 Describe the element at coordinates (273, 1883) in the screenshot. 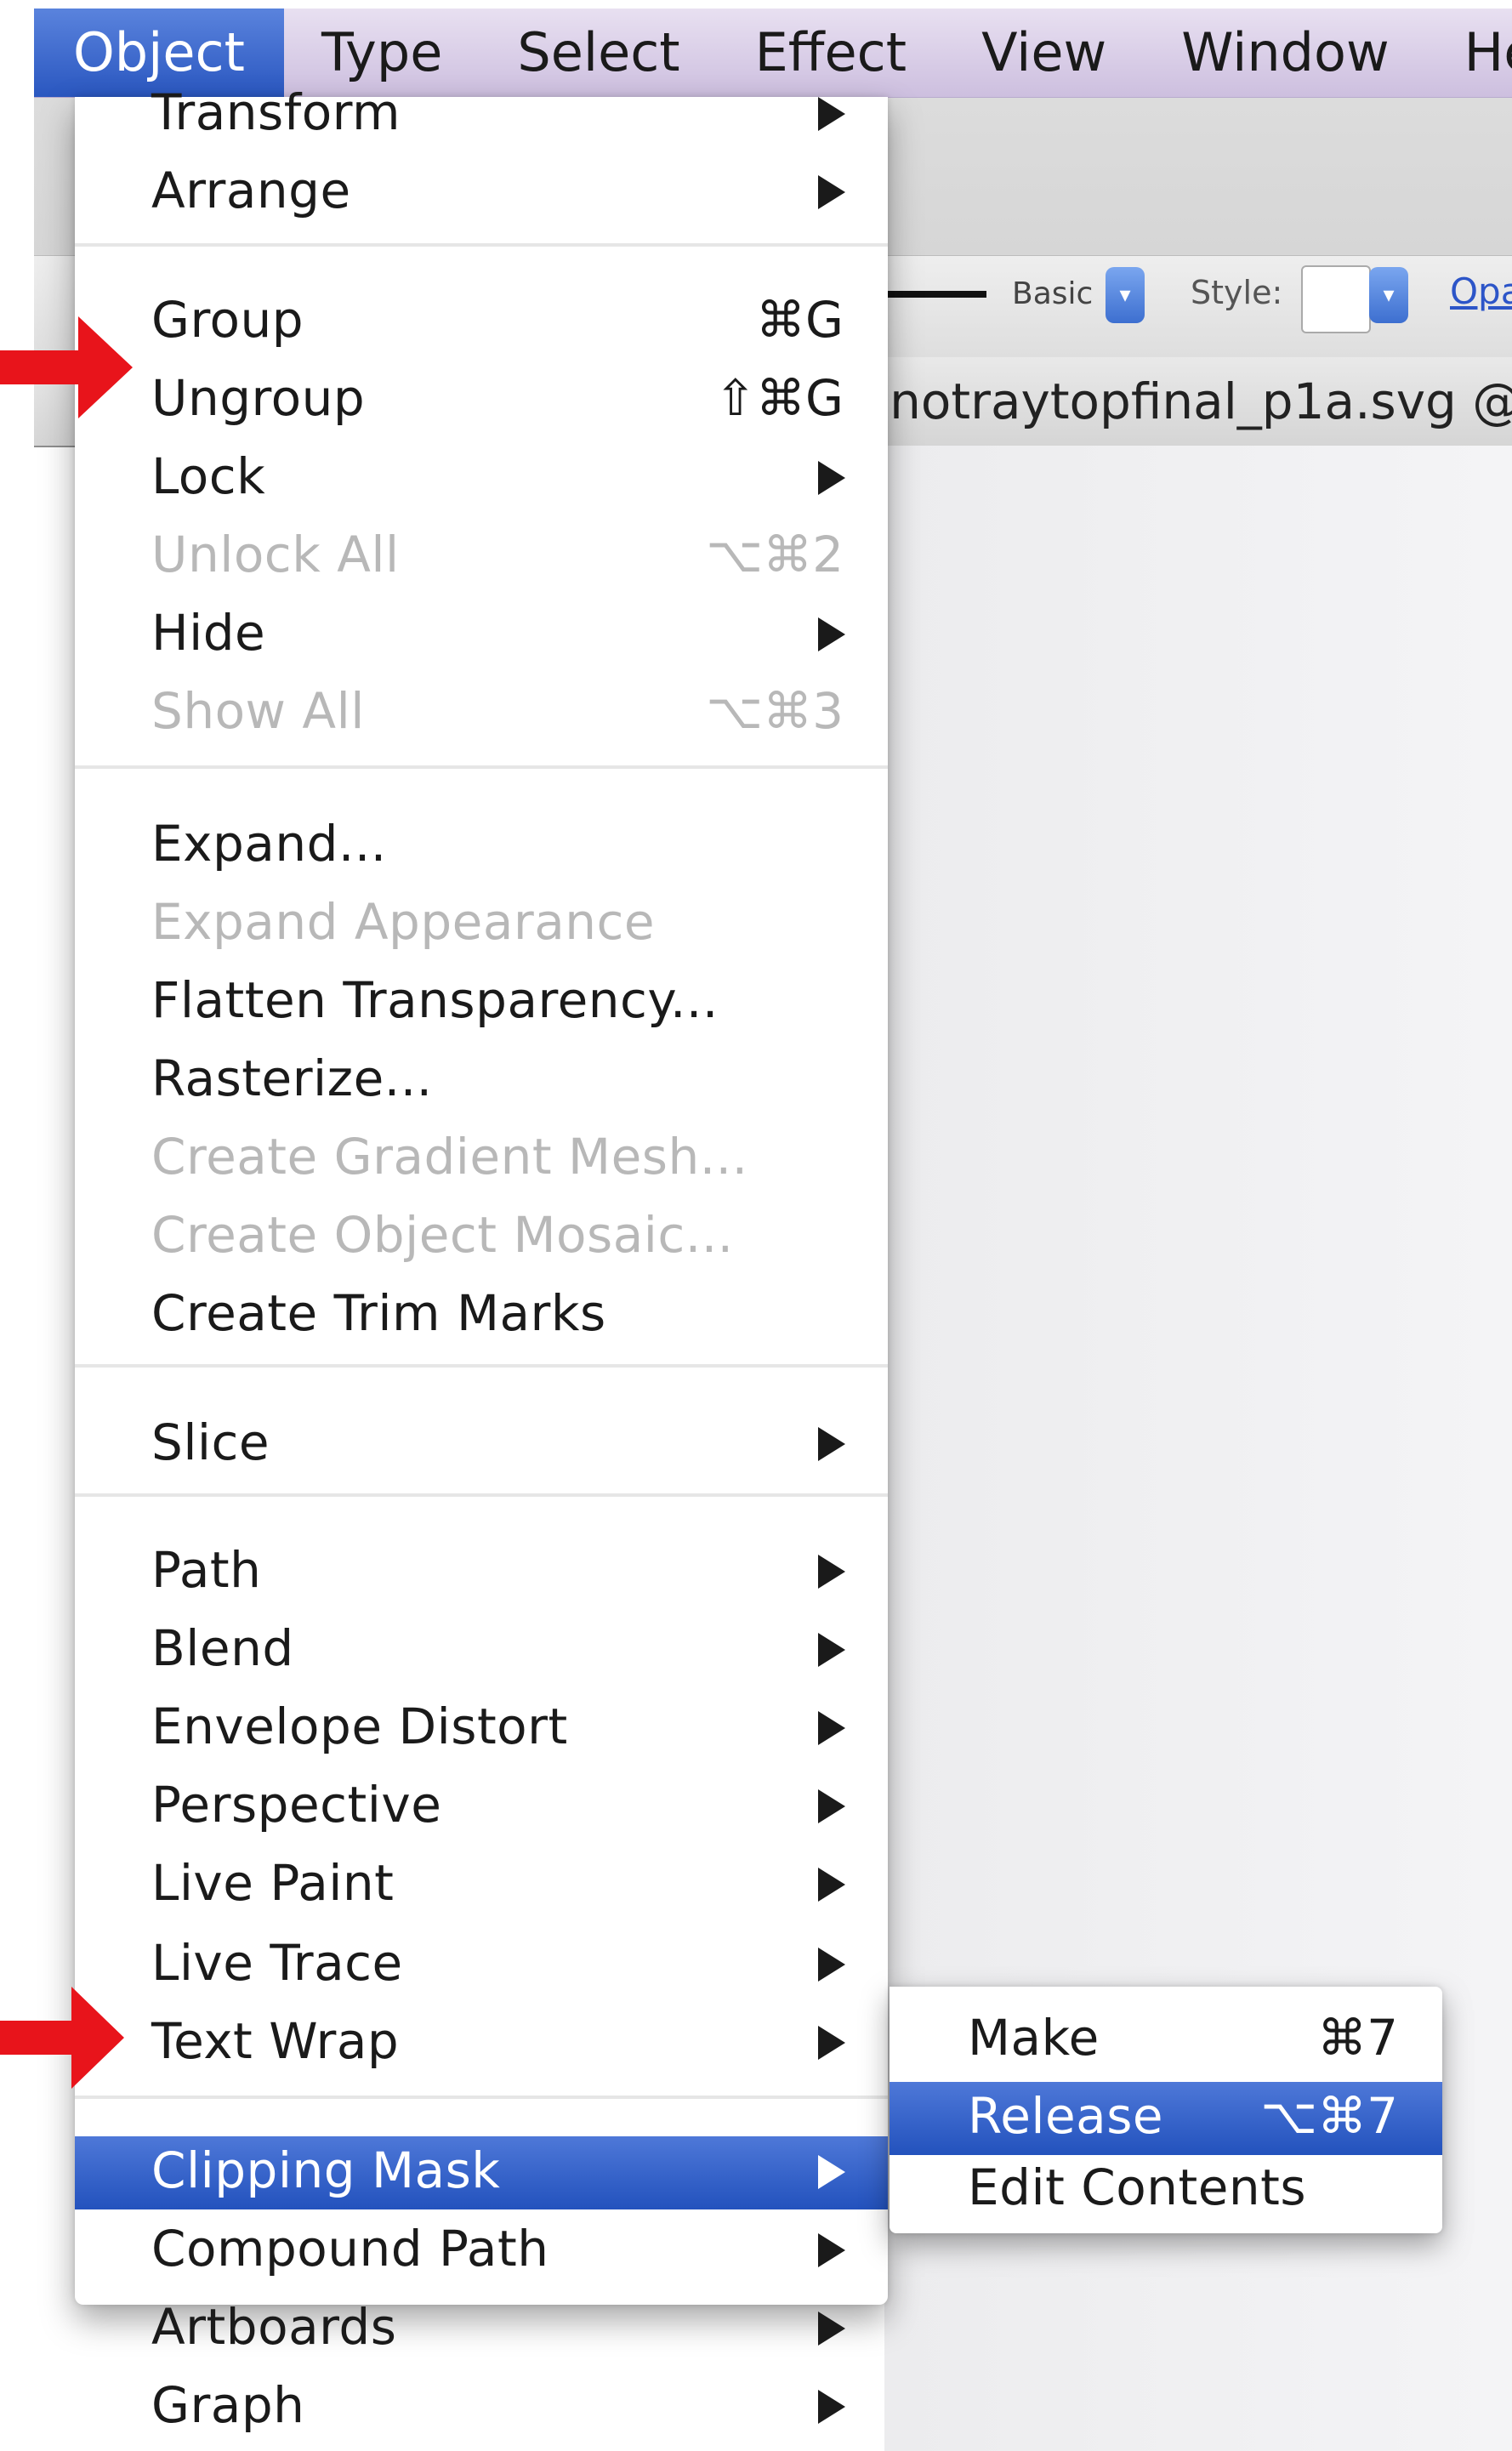

I see `menu-item-label: Live Paint` at that location.